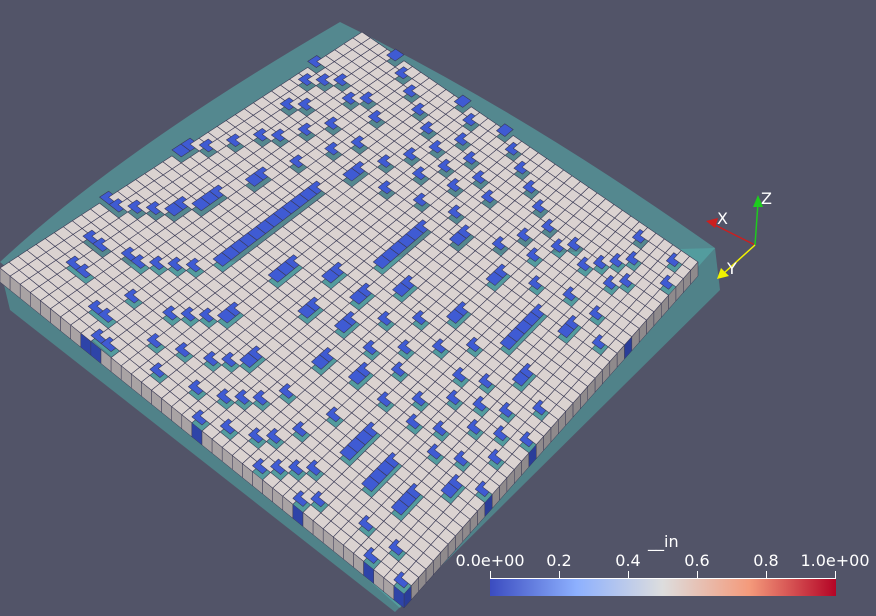 Image resolution: width=876 pixels, height=616 pixels. What do you see at coordinates (490, 560) in the screenshot?
I see `scalar-bar-tick: 0.0e+00` at bounding box center [490, 560].